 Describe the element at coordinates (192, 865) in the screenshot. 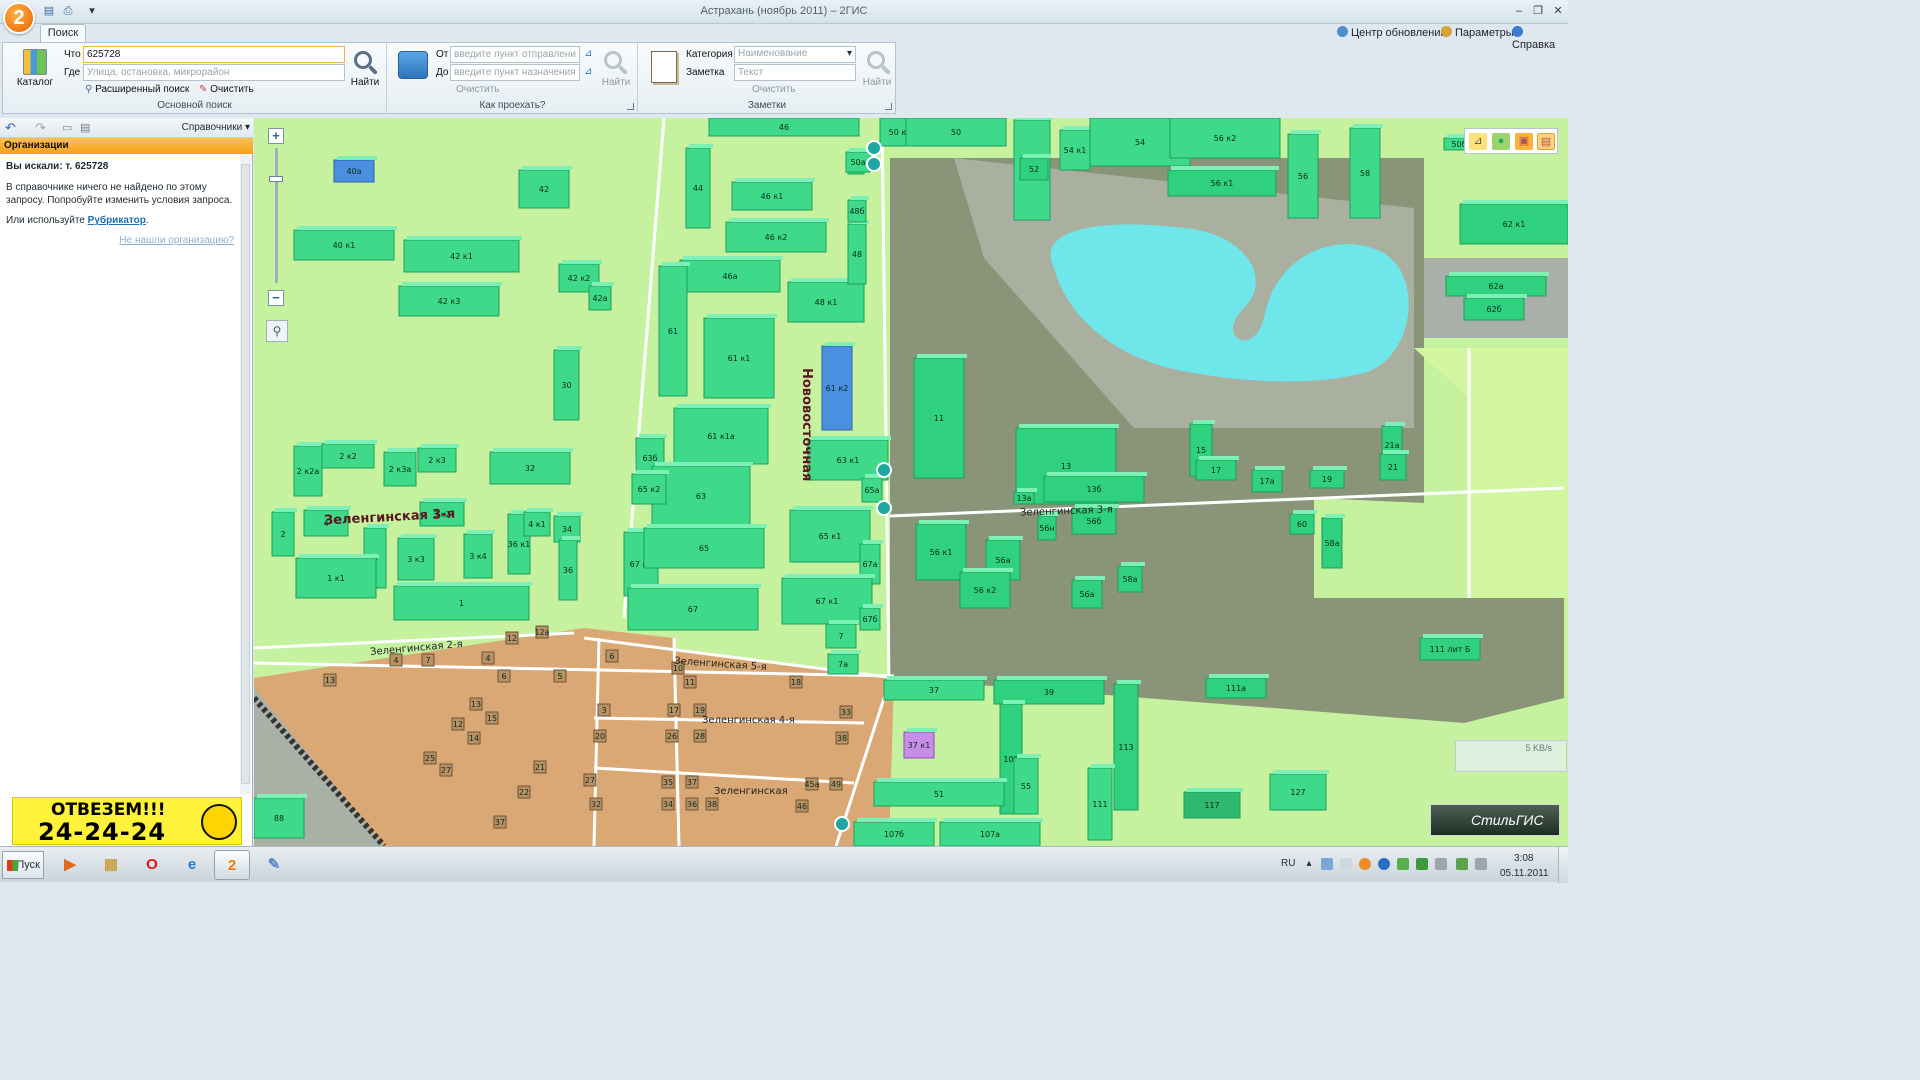

I see `internet-explorer-icon: e` at that location.